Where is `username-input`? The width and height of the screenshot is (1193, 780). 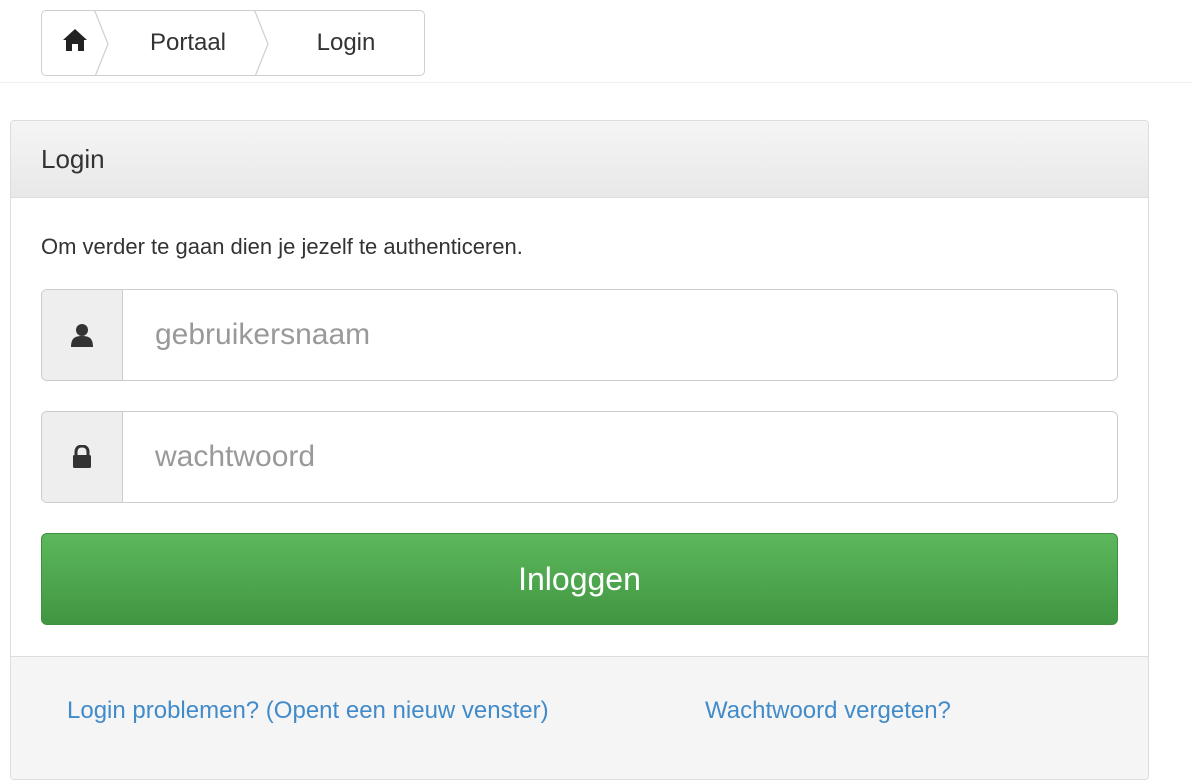 username-input is located at coordinates (620, 335).